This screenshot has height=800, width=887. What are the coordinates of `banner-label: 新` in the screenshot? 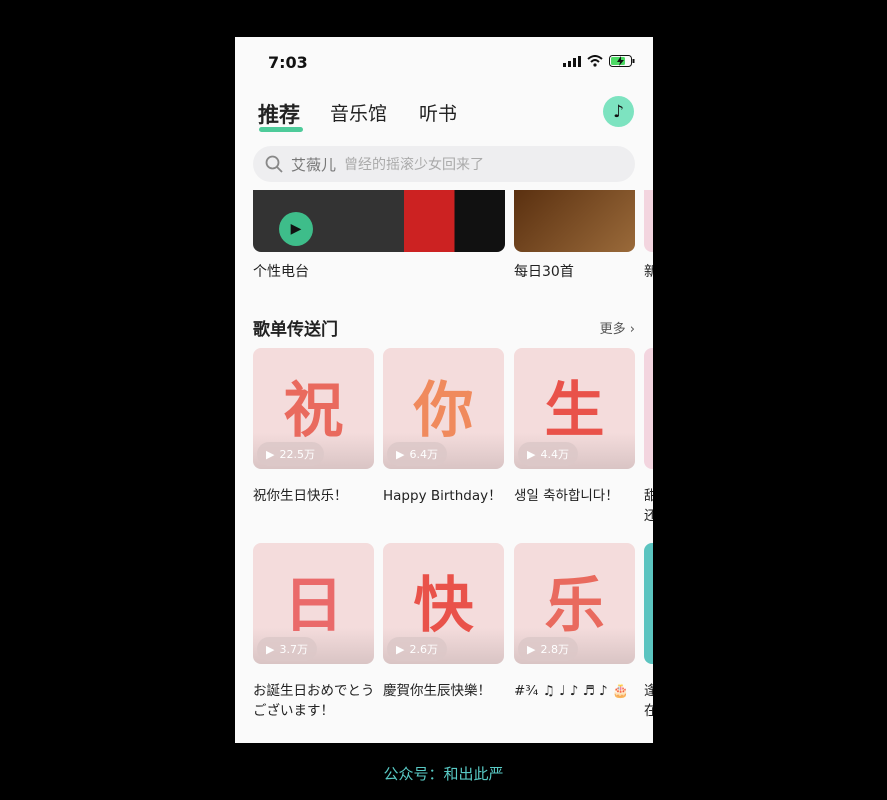 It's located at (648, 272).